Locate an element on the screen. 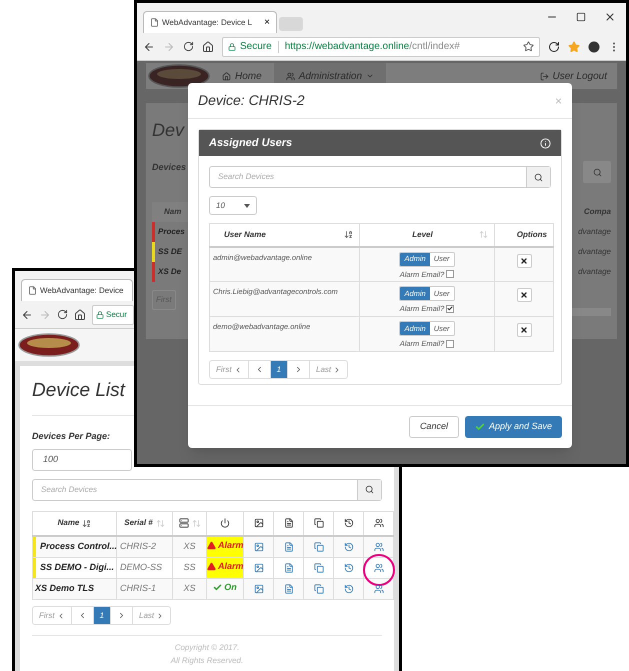 This screenshot has width=629, height=671. page-size-select: 10 is located at coordinates (233, 205).